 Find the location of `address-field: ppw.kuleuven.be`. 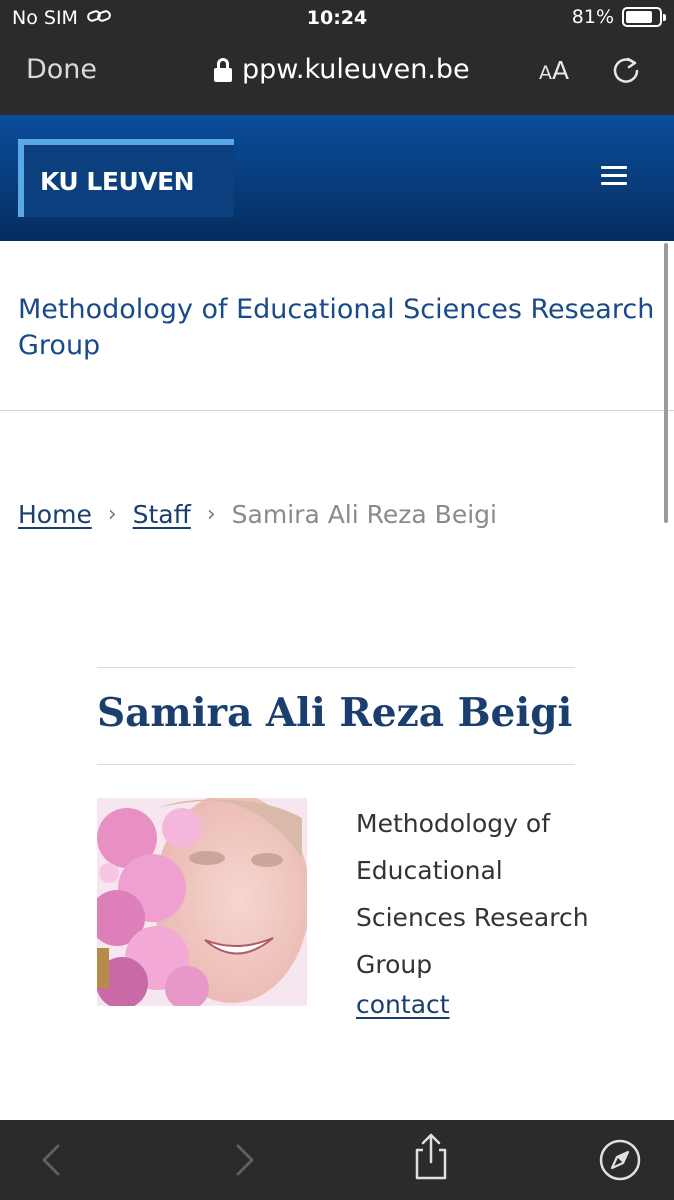

address-field: ppw.kuleuven.be is located at coordinates (342, 69).